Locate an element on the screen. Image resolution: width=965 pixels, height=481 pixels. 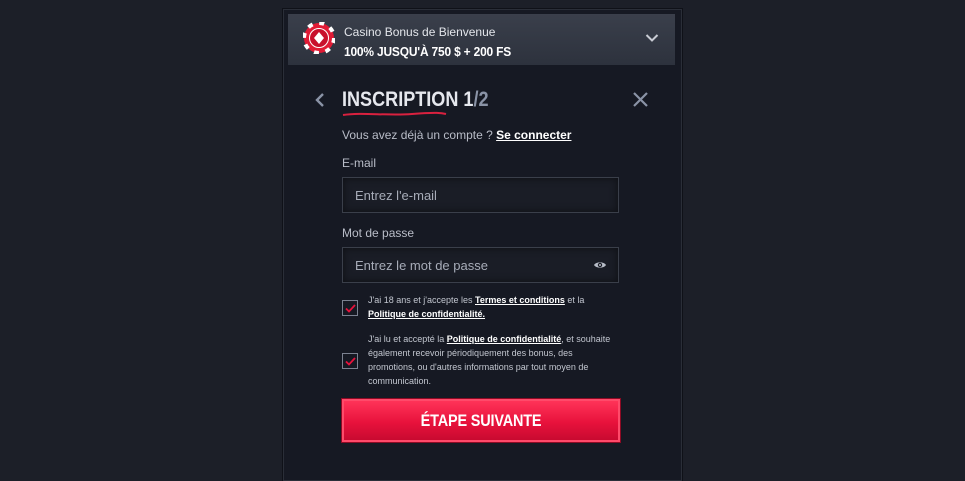
next-step-button: ÉTAPE SUIVANTE is located at coordinates (481, 420).